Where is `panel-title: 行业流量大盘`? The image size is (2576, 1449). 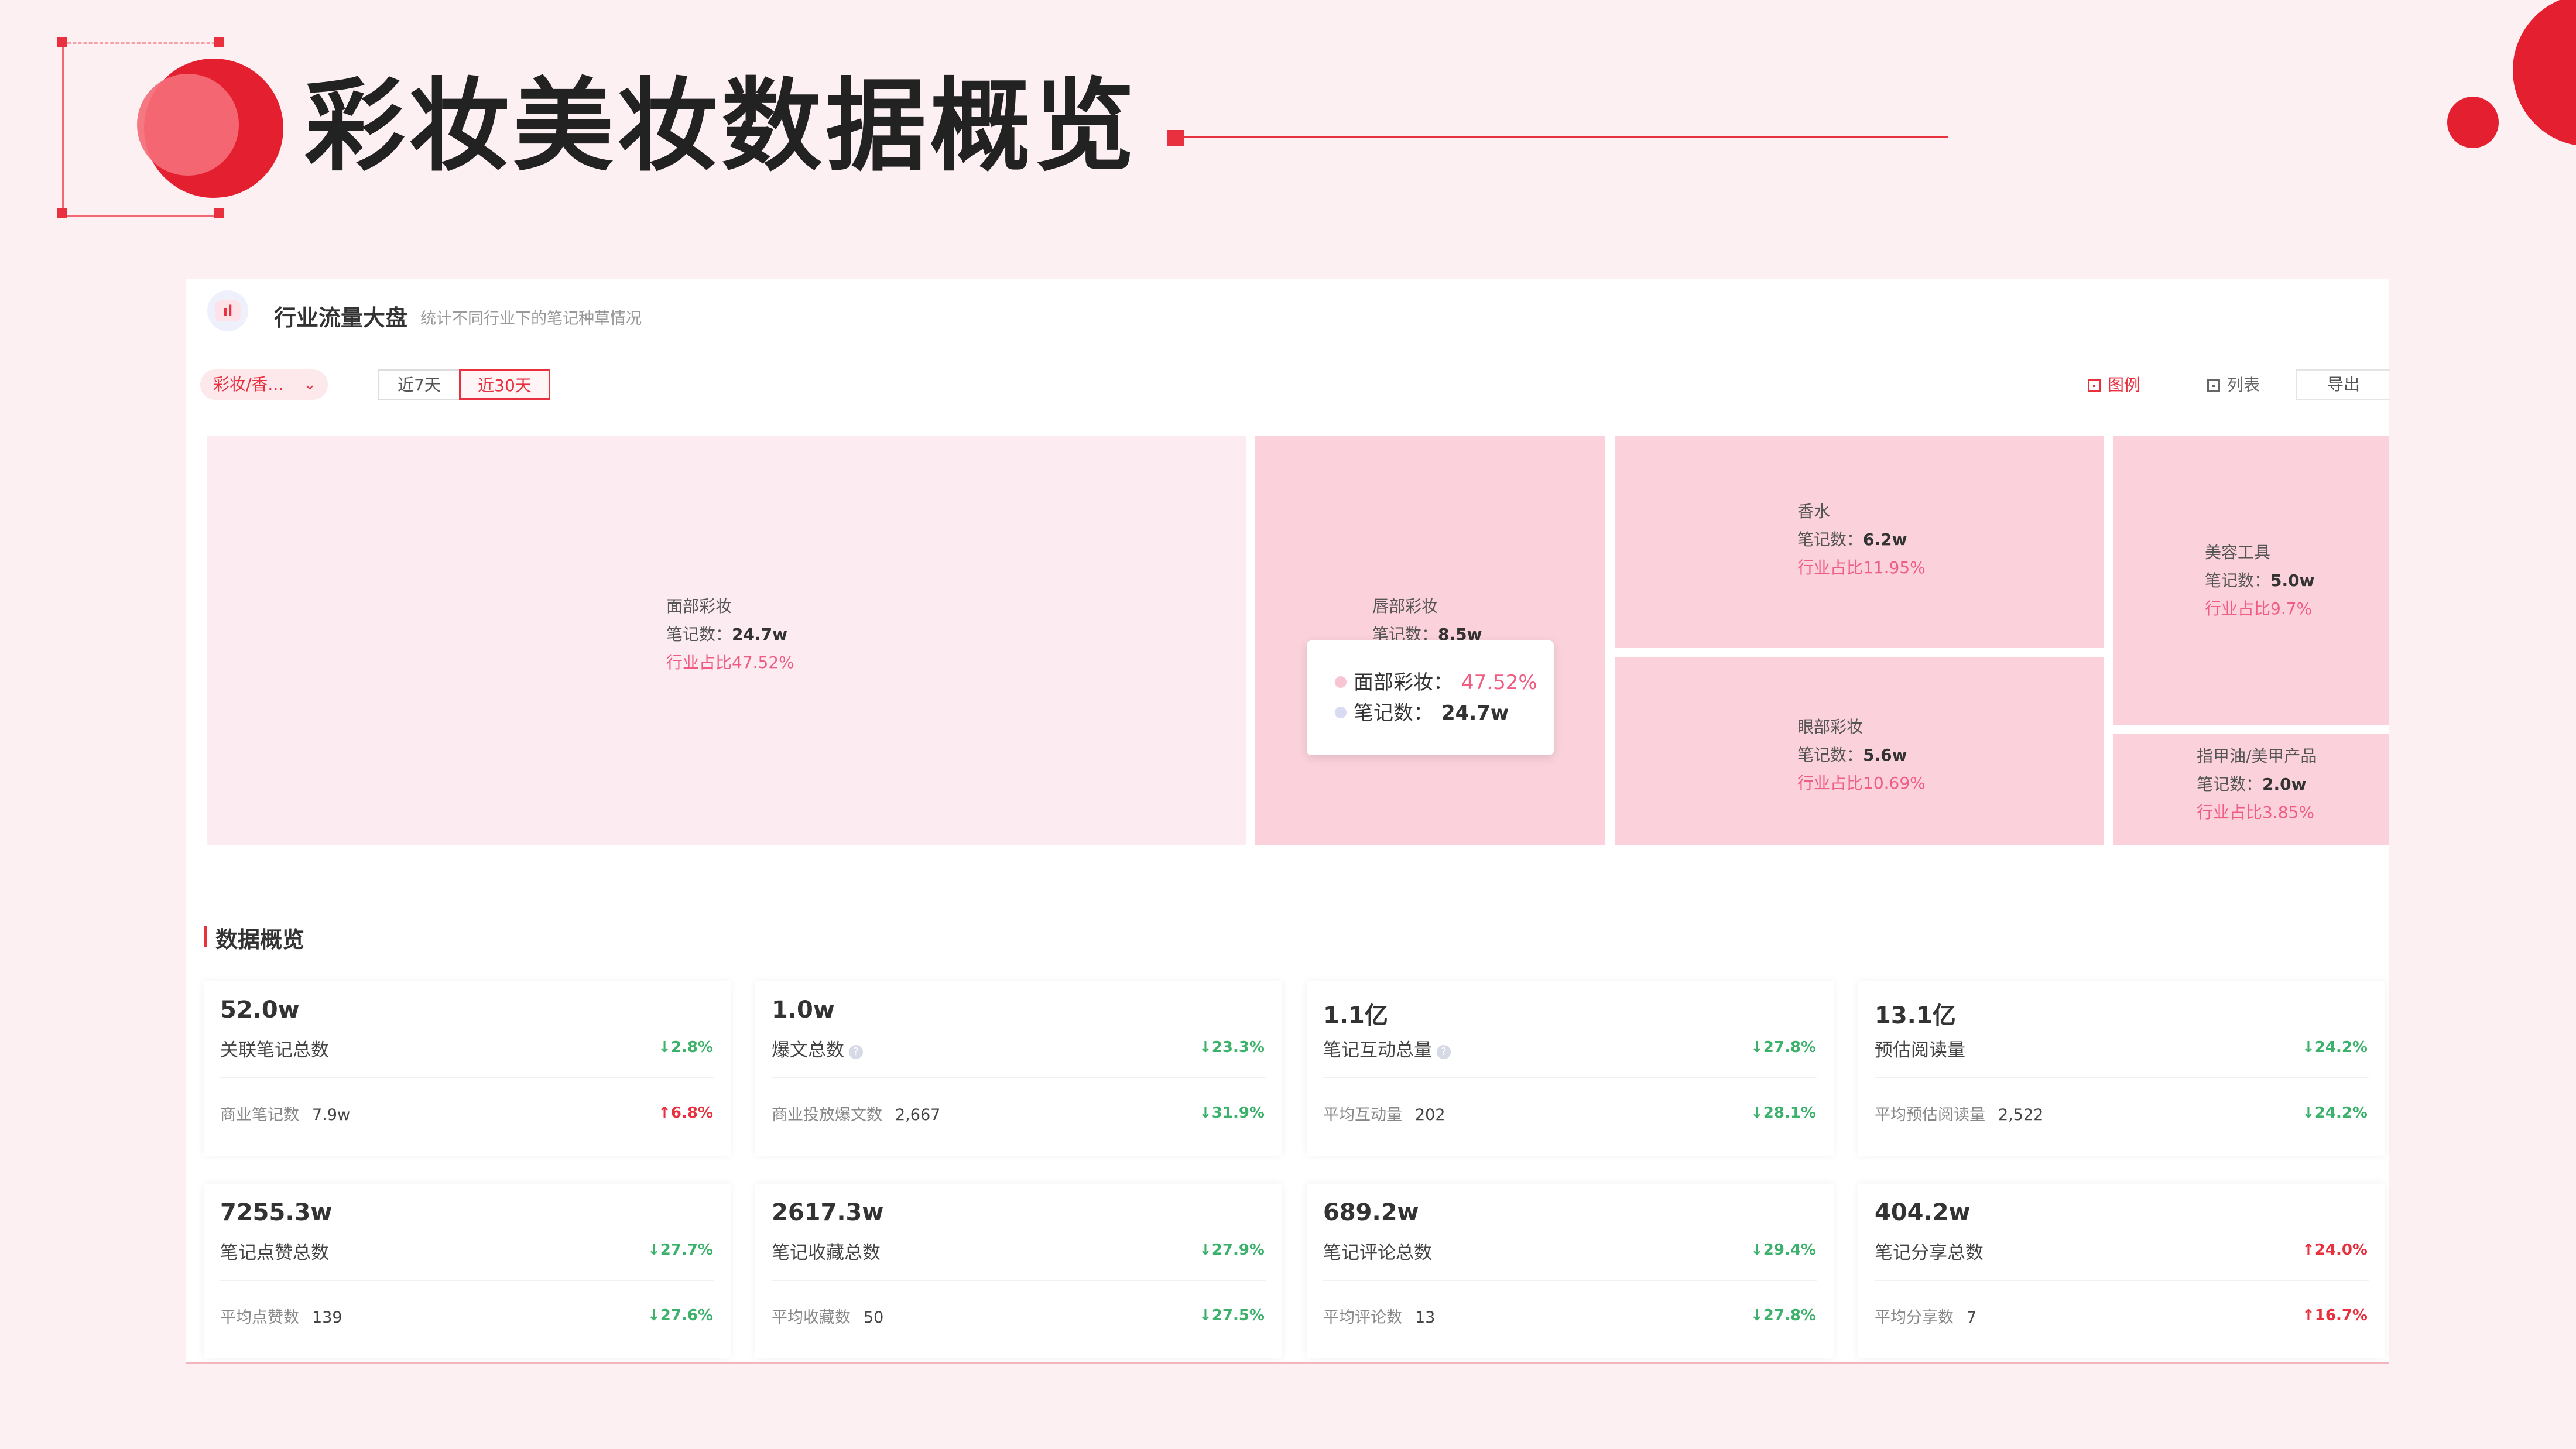
panel-title: 行业流量大盘 is located at coordinates (341, 318).